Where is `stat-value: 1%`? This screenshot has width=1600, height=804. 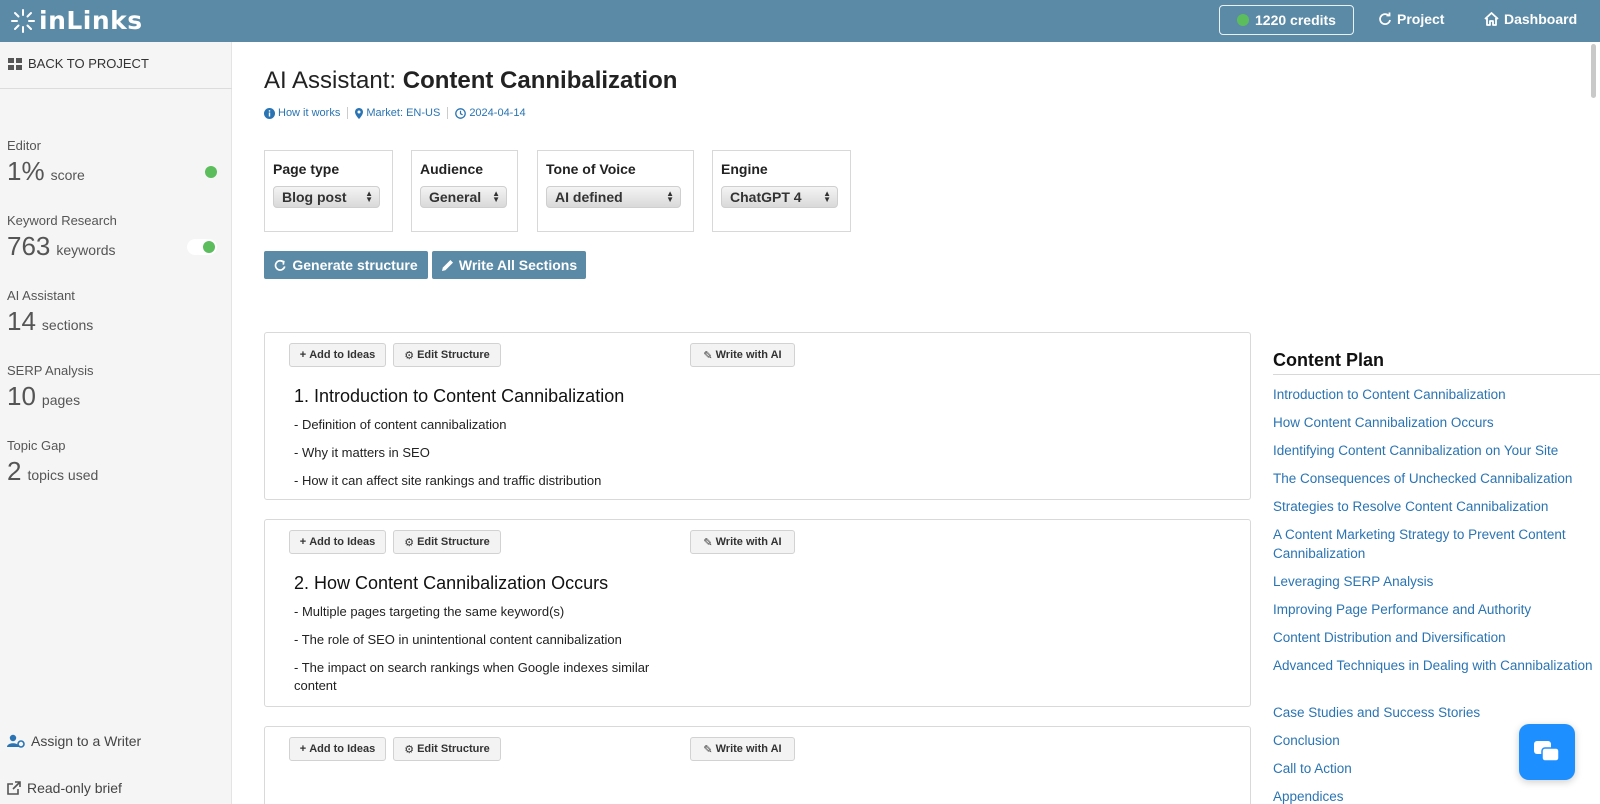
stat-value: 1% is located at coordinates (26, 171).